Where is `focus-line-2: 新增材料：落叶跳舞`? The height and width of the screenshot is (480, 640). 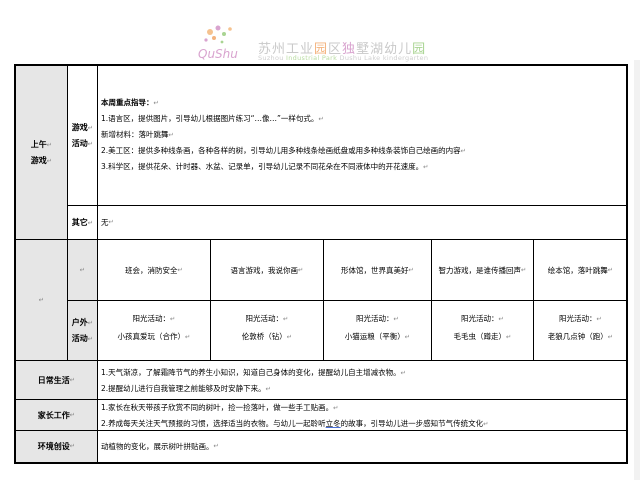 focus-line-2: 新增材料：落叶跳舞 is located at coordinates (135, 134).